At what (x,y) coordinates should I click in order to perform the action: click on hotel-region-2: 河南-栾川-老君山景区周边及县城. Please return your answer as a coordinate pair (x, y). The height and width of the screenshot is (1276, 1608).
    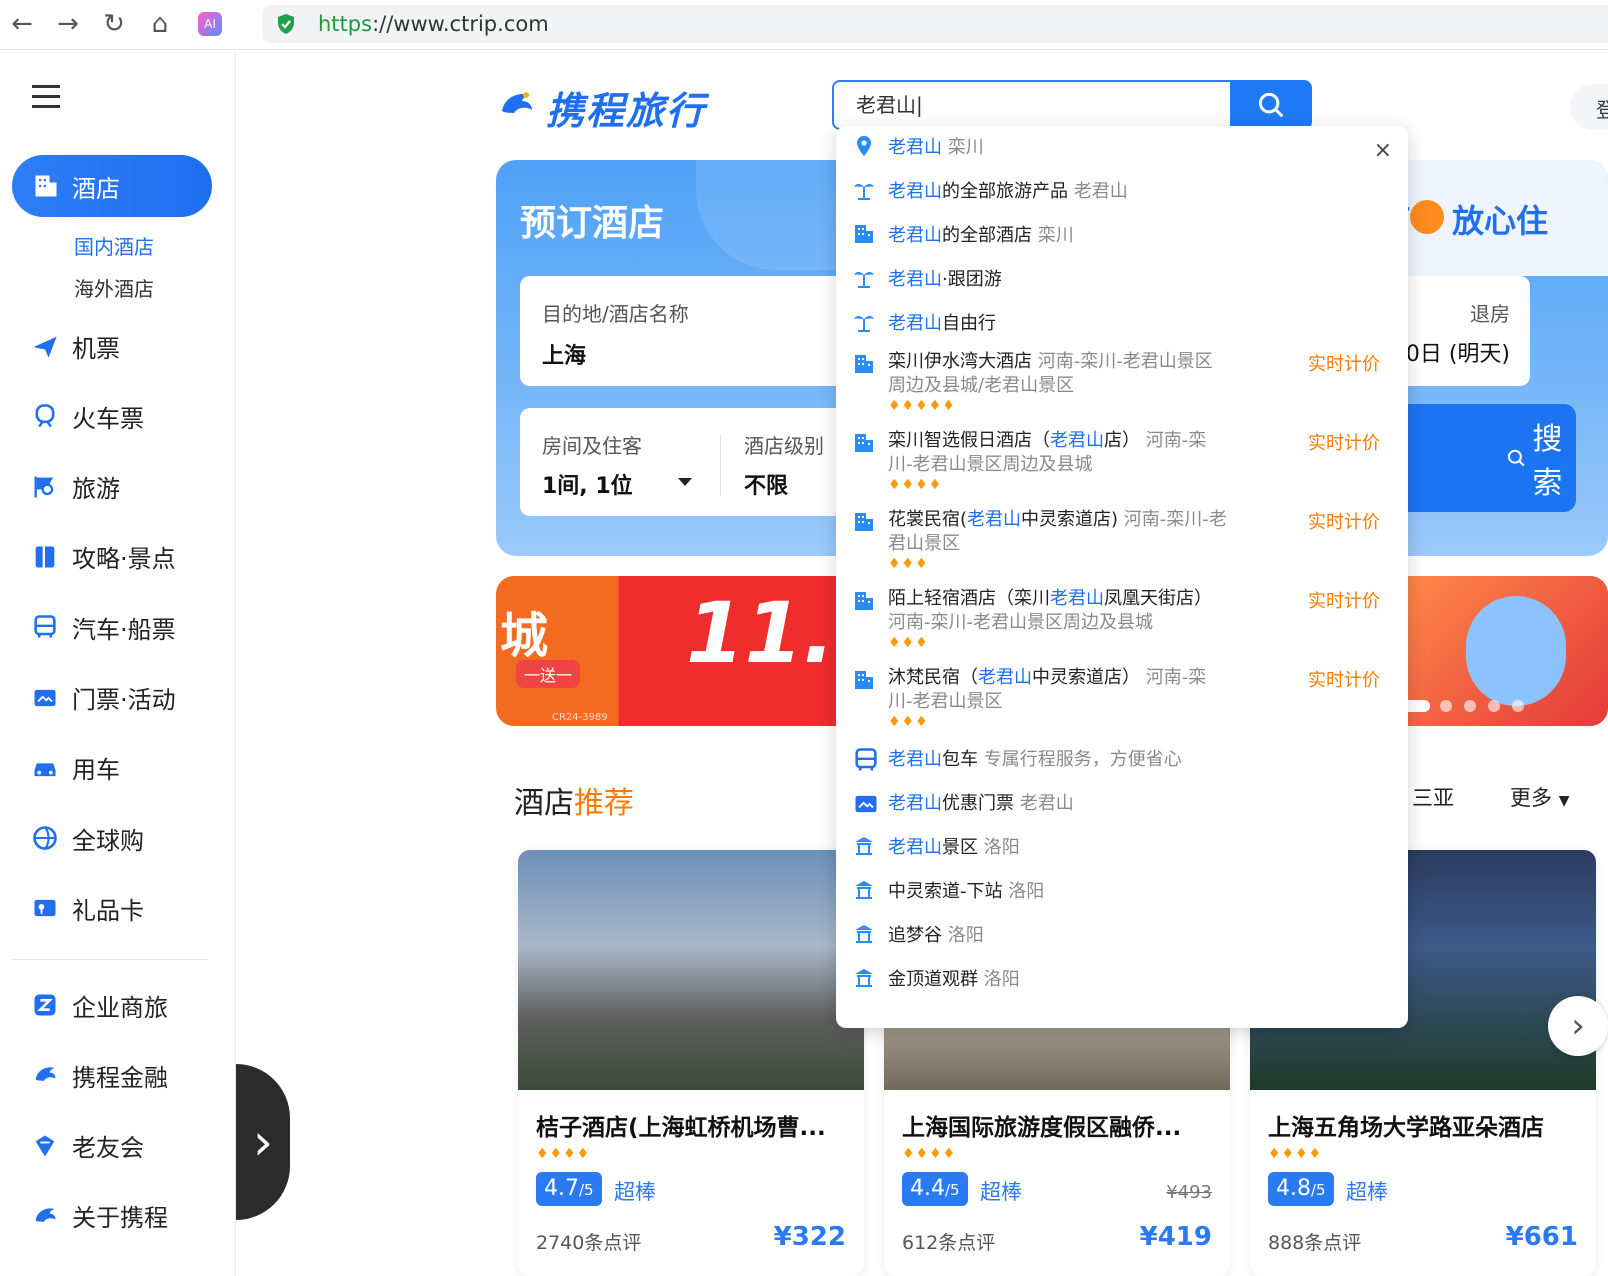
    Looking at the image, I should click on (1020, 622).